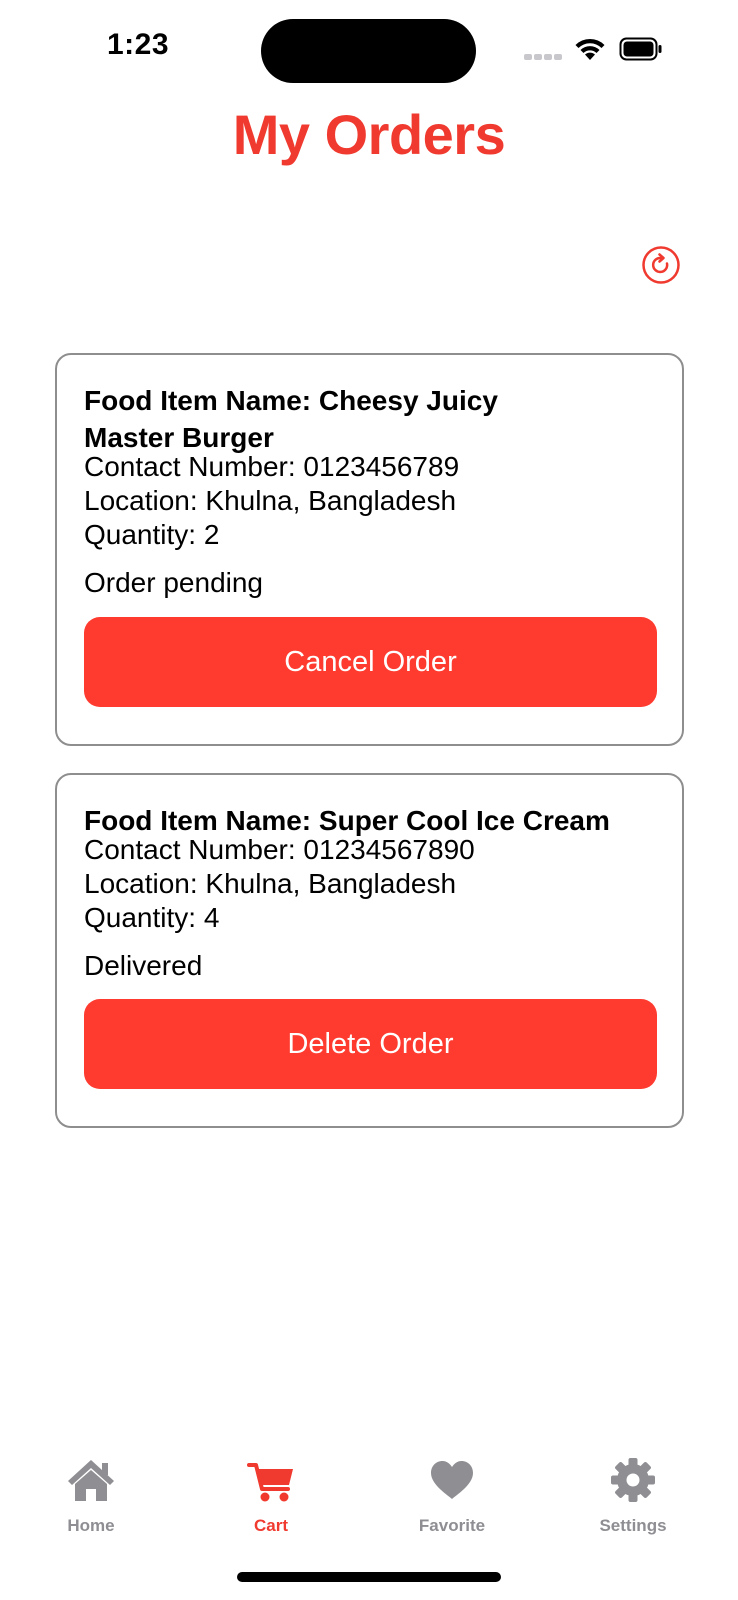 The image size is (738, 1600). What do you see at coordinates (369, 134) in the screenshot?
I see `page-title: My Orders` at bounding box center [369, 134].